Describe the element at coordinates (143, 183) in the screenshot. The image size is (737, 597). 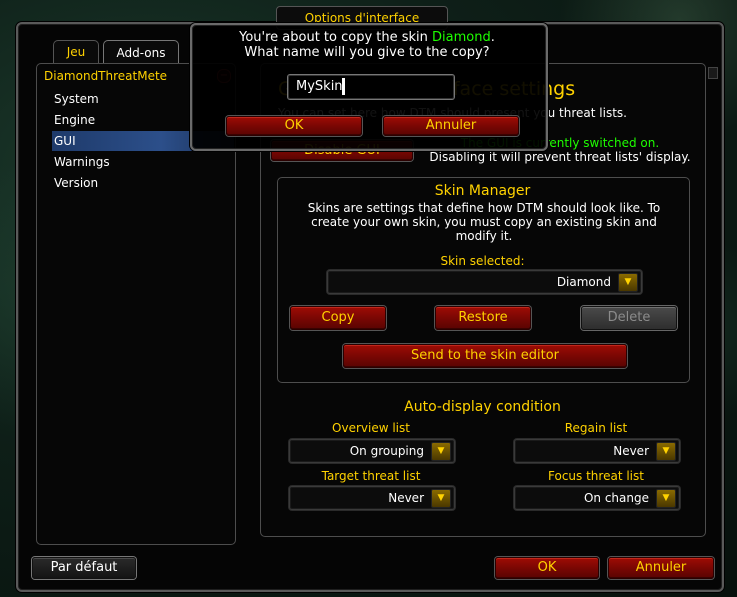
I see `sidebar-item-version: Version` at that location.